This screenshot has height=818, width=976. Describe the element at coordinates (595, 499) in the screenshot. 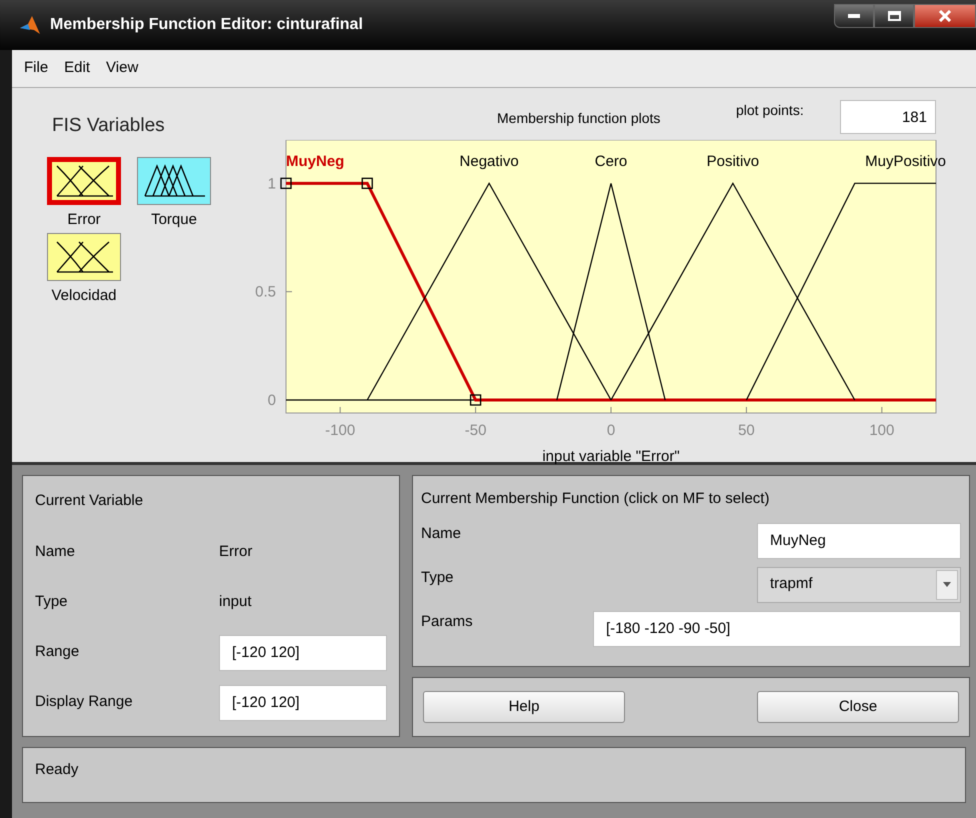

I see `panel-title: Current Membership Function (click on MF to select)` at that location.